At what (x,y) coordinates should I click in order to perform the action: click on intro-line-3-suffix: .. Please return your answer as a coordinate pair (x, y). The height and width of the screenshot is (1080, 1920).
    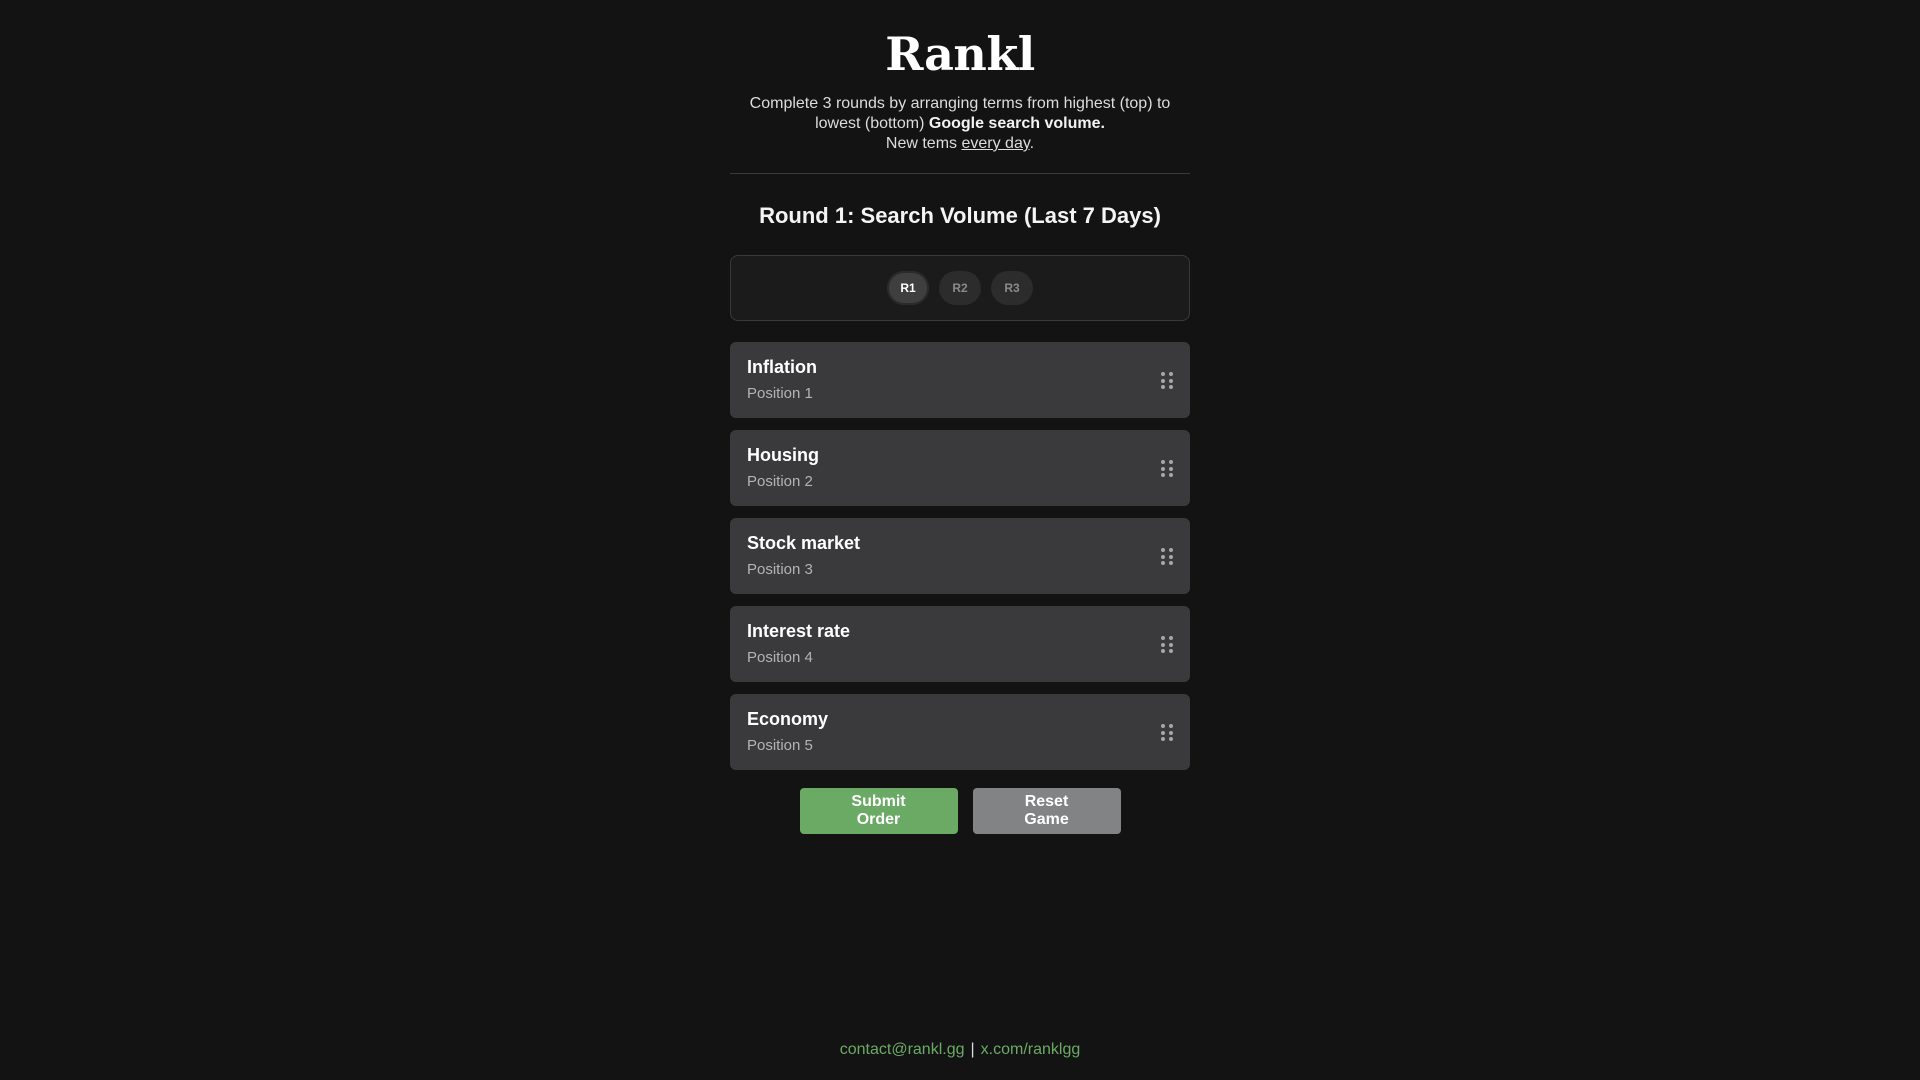
    Looking at the image, I should click on (1032, 143).